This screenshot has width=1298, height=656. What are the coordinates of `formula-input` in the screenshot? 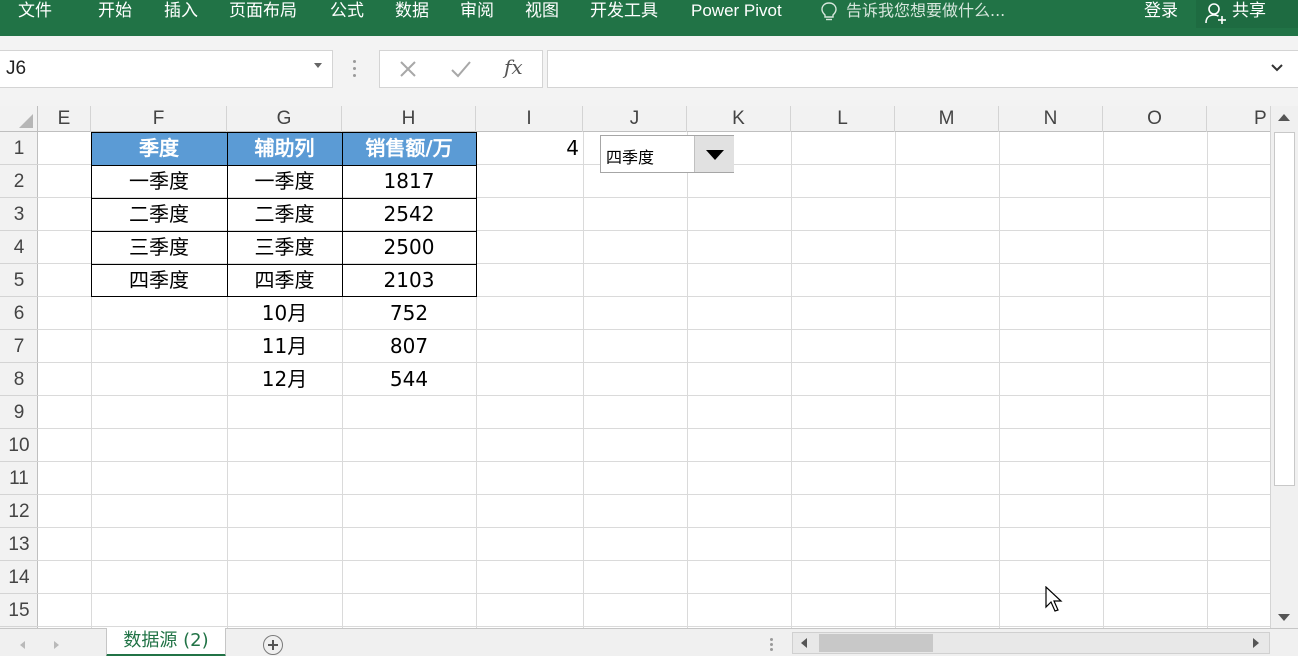 It's located at (904, 69).